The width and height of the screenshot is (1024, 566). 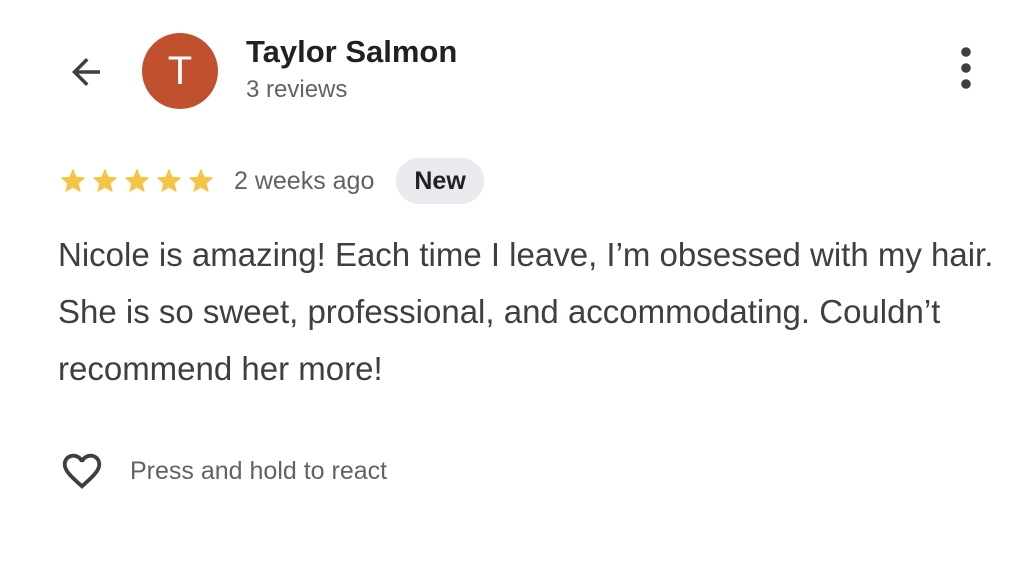 I want to click on react-row: Press and hold to react, so click(x=222, y=471).